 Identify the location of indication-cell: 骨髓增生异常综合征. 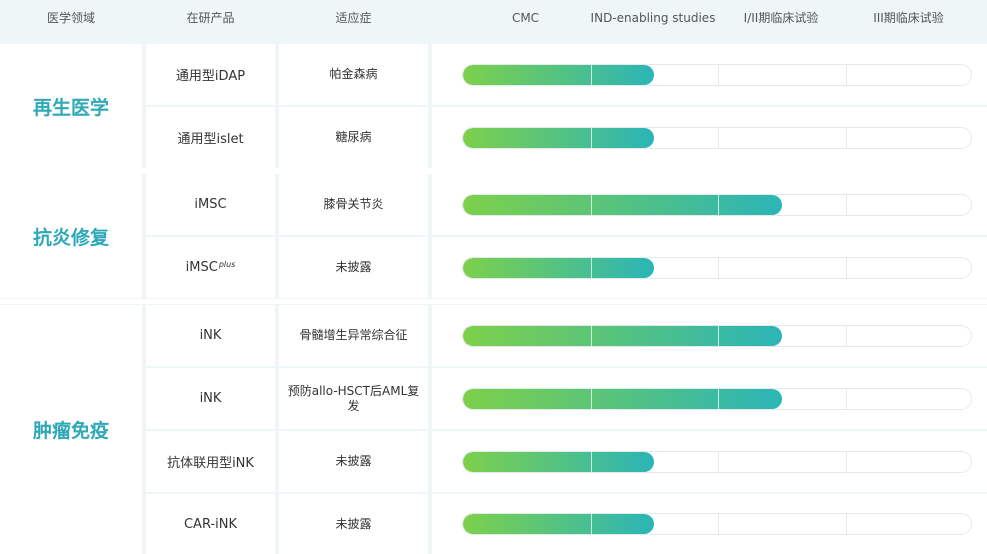
(353, 335).